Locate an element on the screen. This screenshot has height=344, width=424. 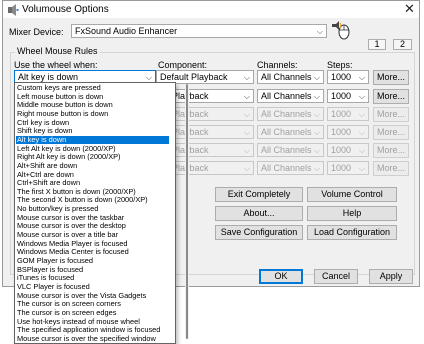
save-configuration-button: Save Configuration is located at coordinates (259, 232).